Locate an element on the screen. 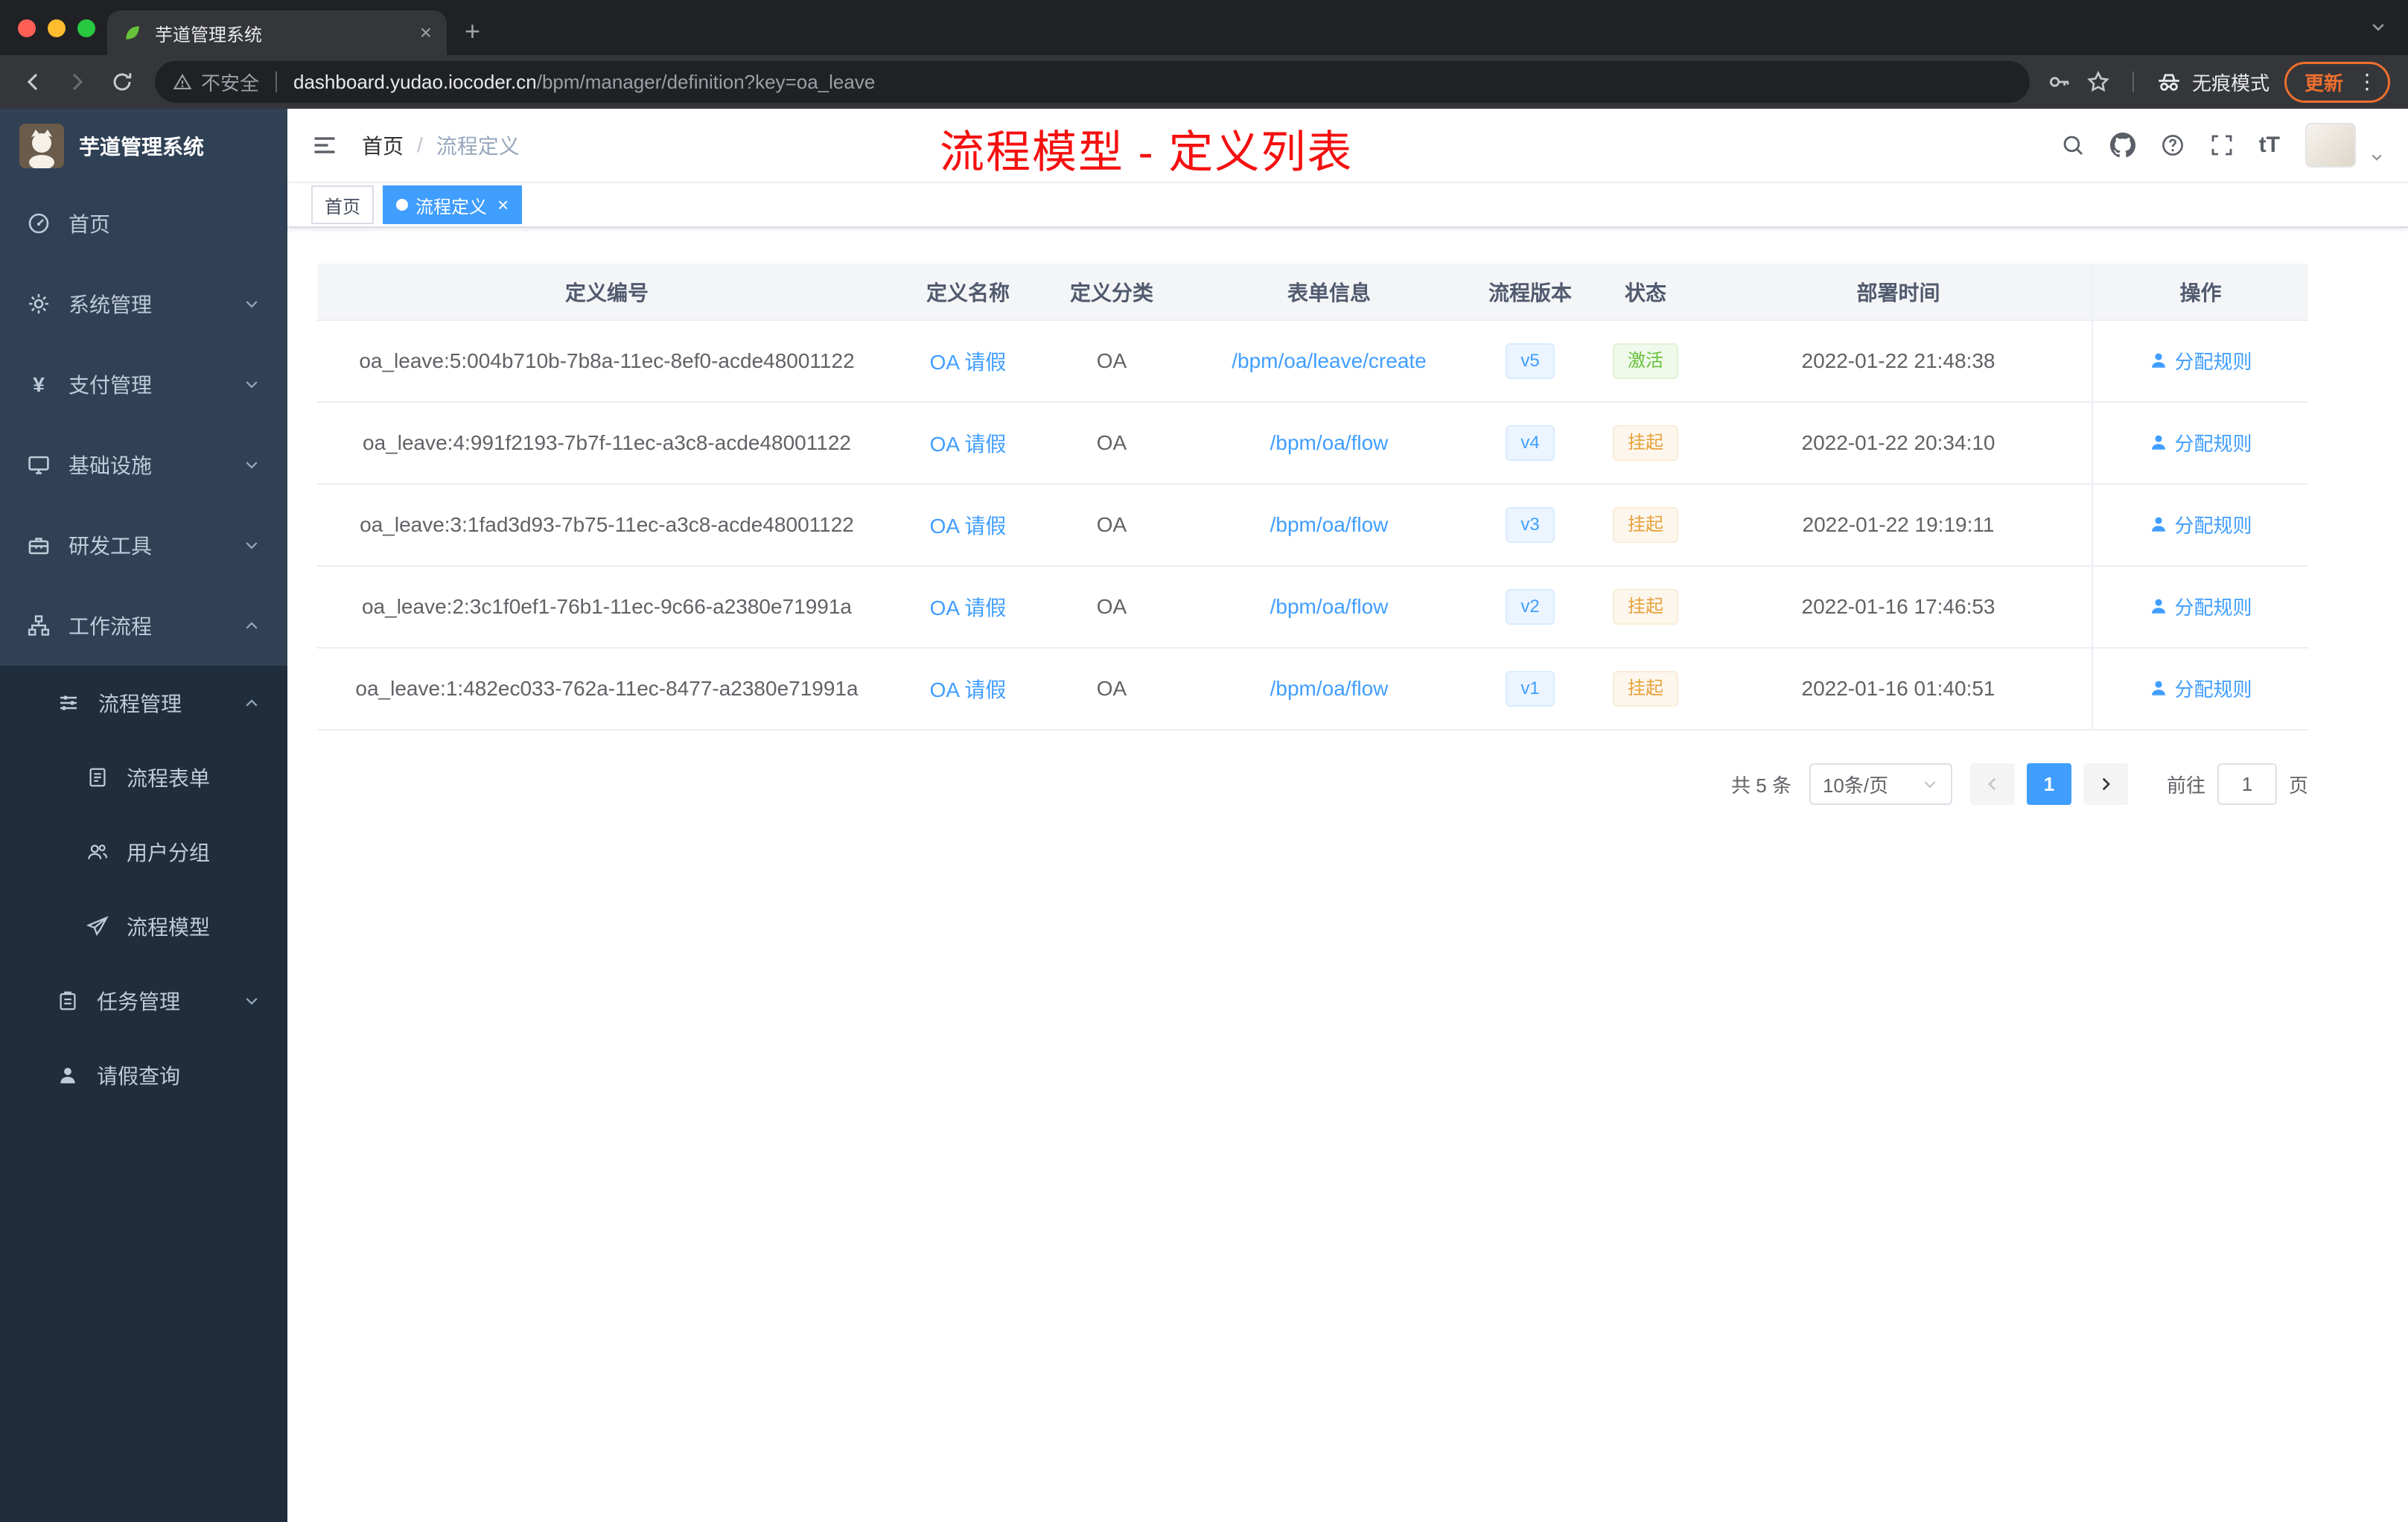 The image size is (2408, 1522). sidebar-item-process-management: 流程管理 is located at coordinates (143, 703).